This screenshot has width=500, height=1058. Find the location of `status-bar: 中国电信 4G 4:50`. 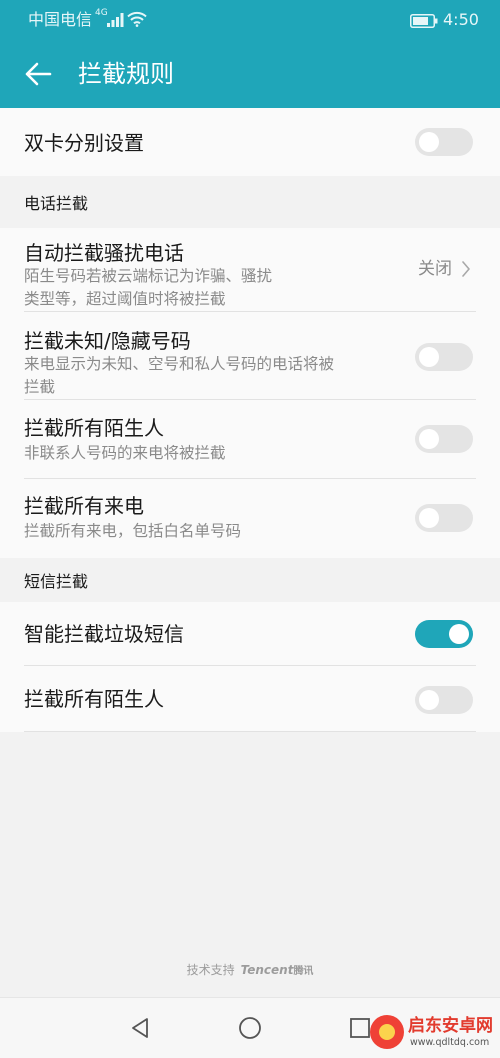

status-bar: 中国电信 4G 4:50 is located at coordinates (250, 20).